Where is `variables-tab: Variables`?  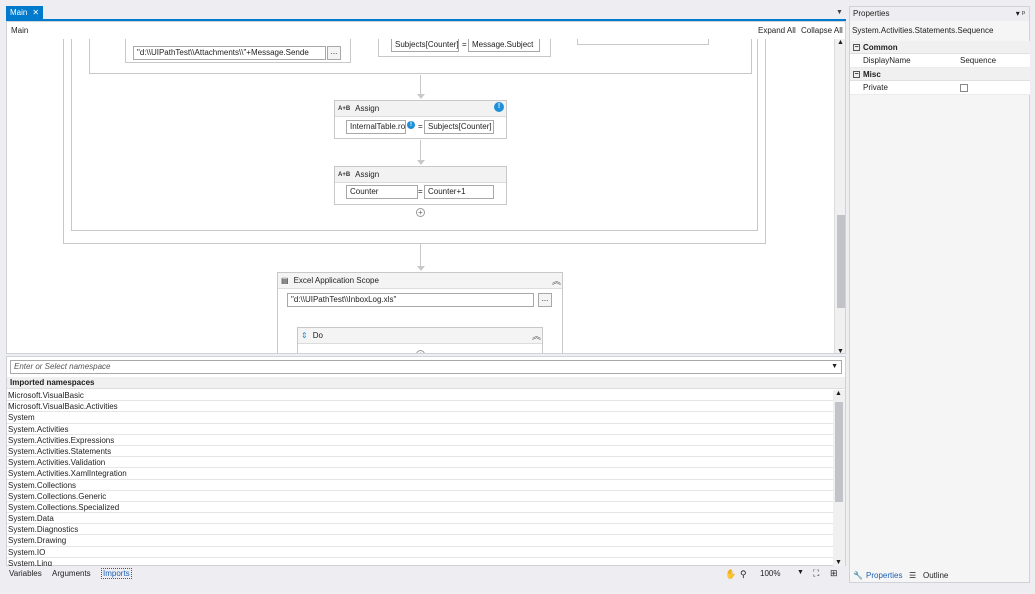 variables-tab: Variables is located at coordinates (25, 573).